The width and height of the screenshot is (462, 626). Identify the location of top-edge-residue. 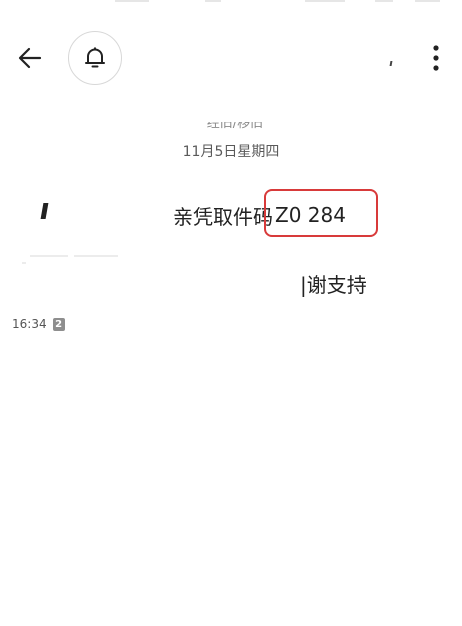
(277, 1).